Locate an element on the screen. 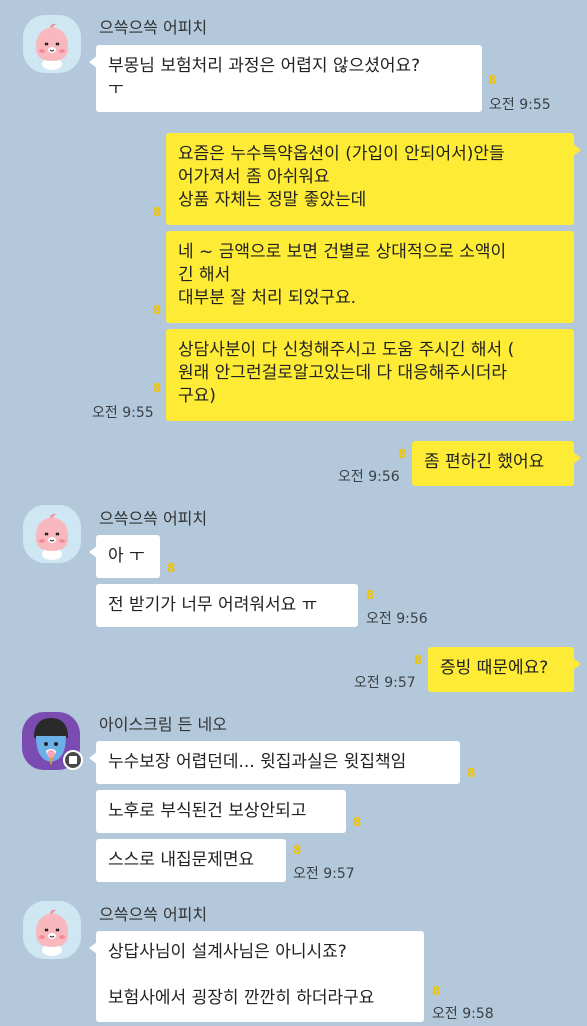 The width and height of the screenshot is (587, 1026). profile-badge-icon is located at coordinates (73, 760).